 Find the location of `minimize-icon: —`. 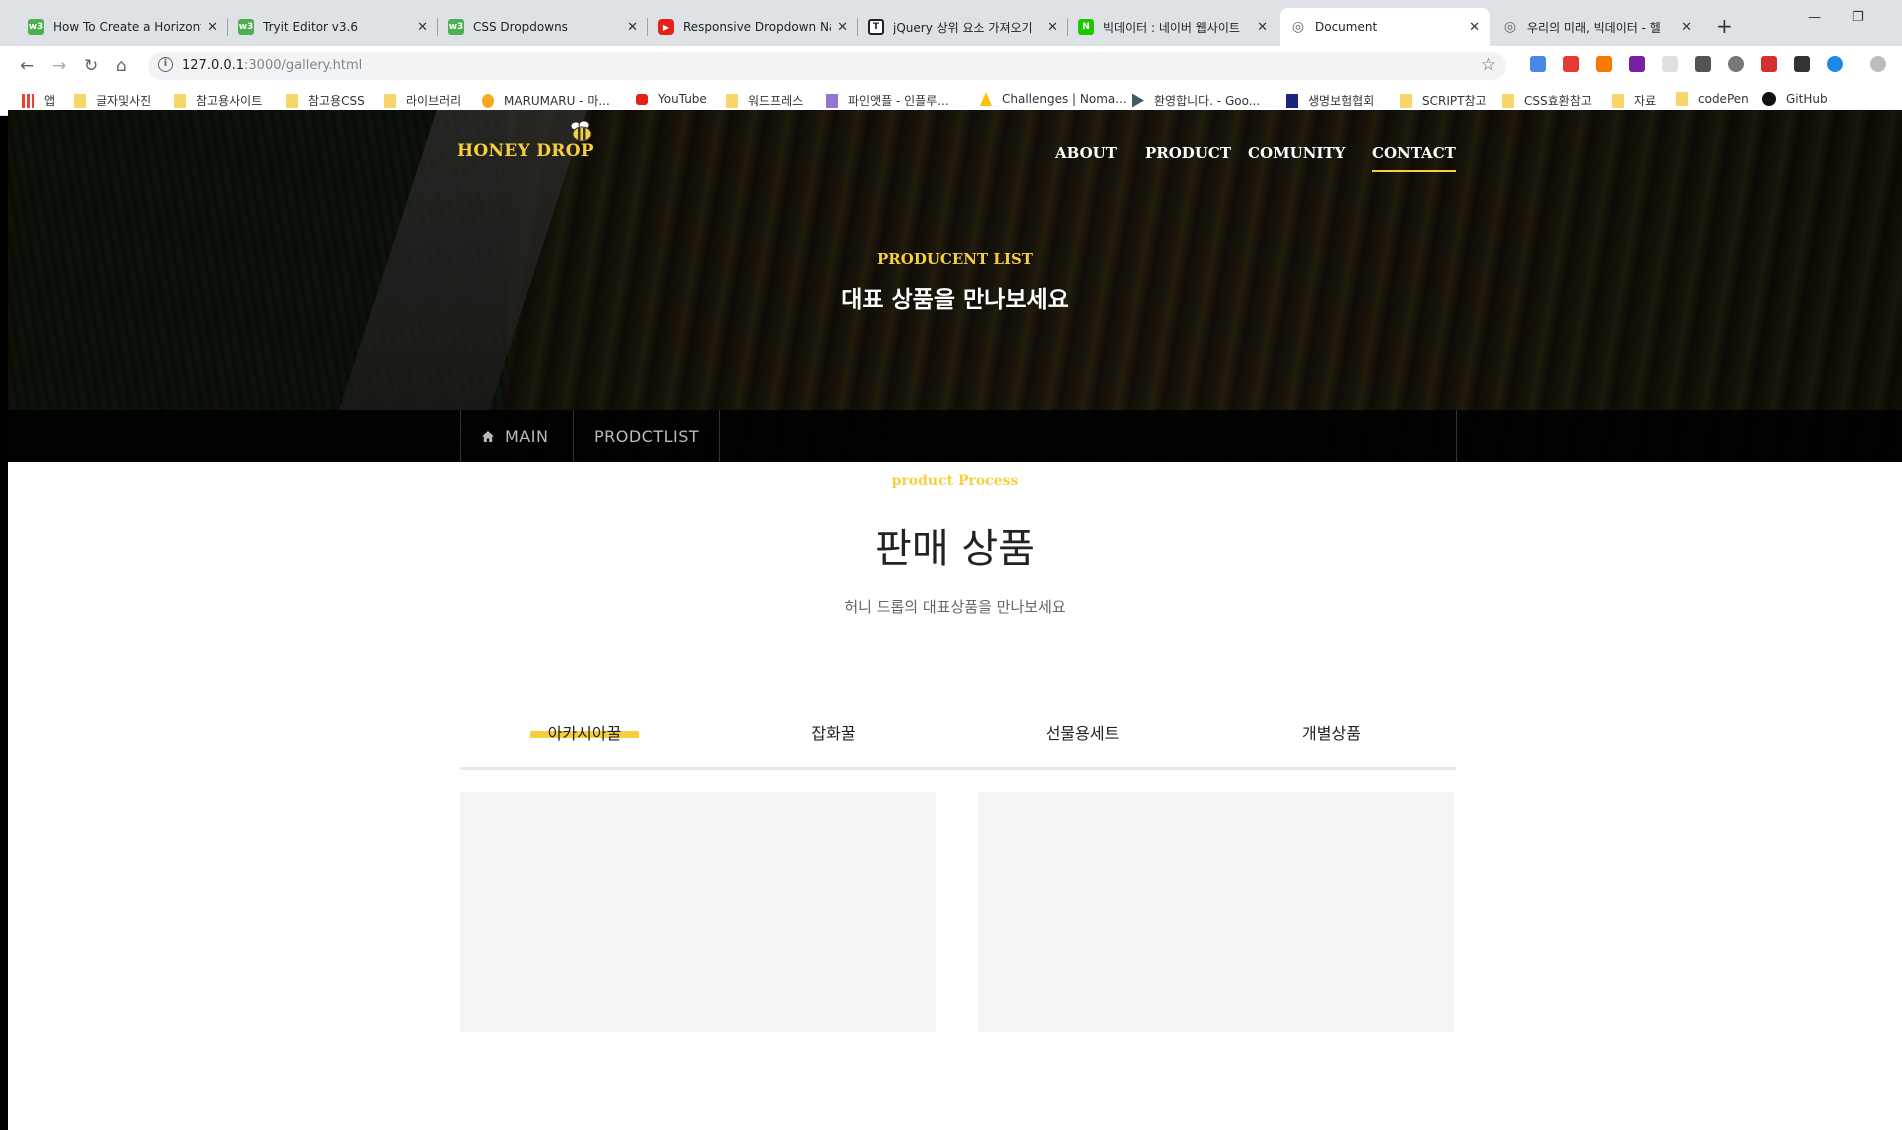

minimize-icon: — is located at coordinates (1814, 17).